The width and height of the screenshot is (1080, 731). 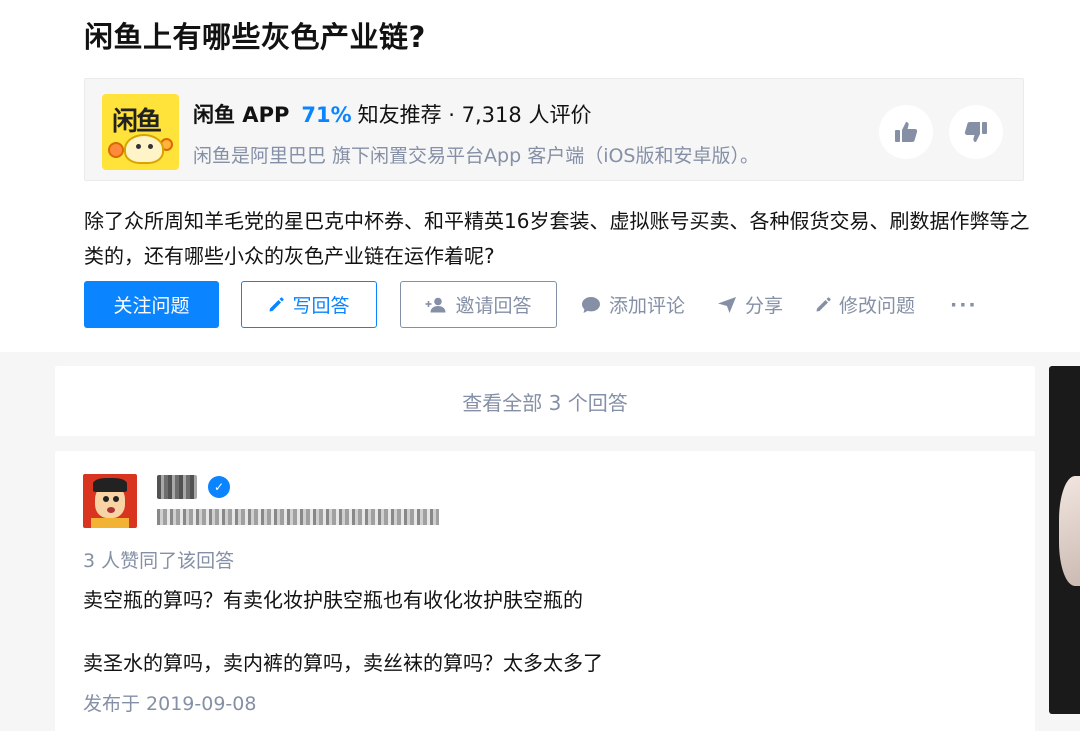 What do you see at coordinates (647, 306) in the screenshot?
I see `add-comment-label: 添加评论` at bounding box center [647, 306].